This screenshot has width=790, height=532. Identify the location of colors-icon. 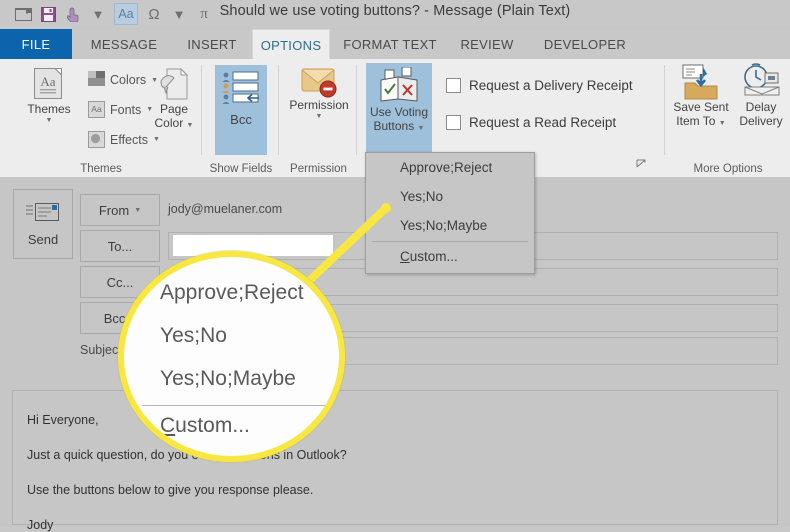
(96, 80).